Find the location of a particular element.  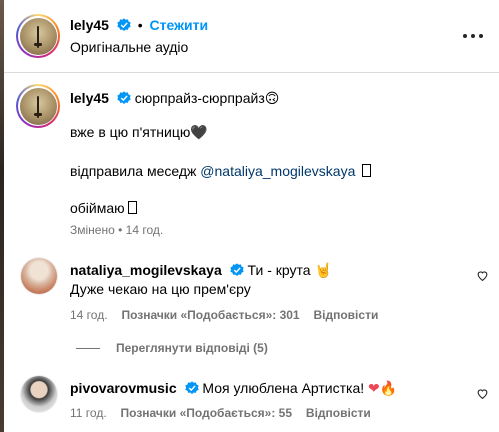

comment-2-text: Моя улюблена Артистка! is located at coordinates (283, 388).